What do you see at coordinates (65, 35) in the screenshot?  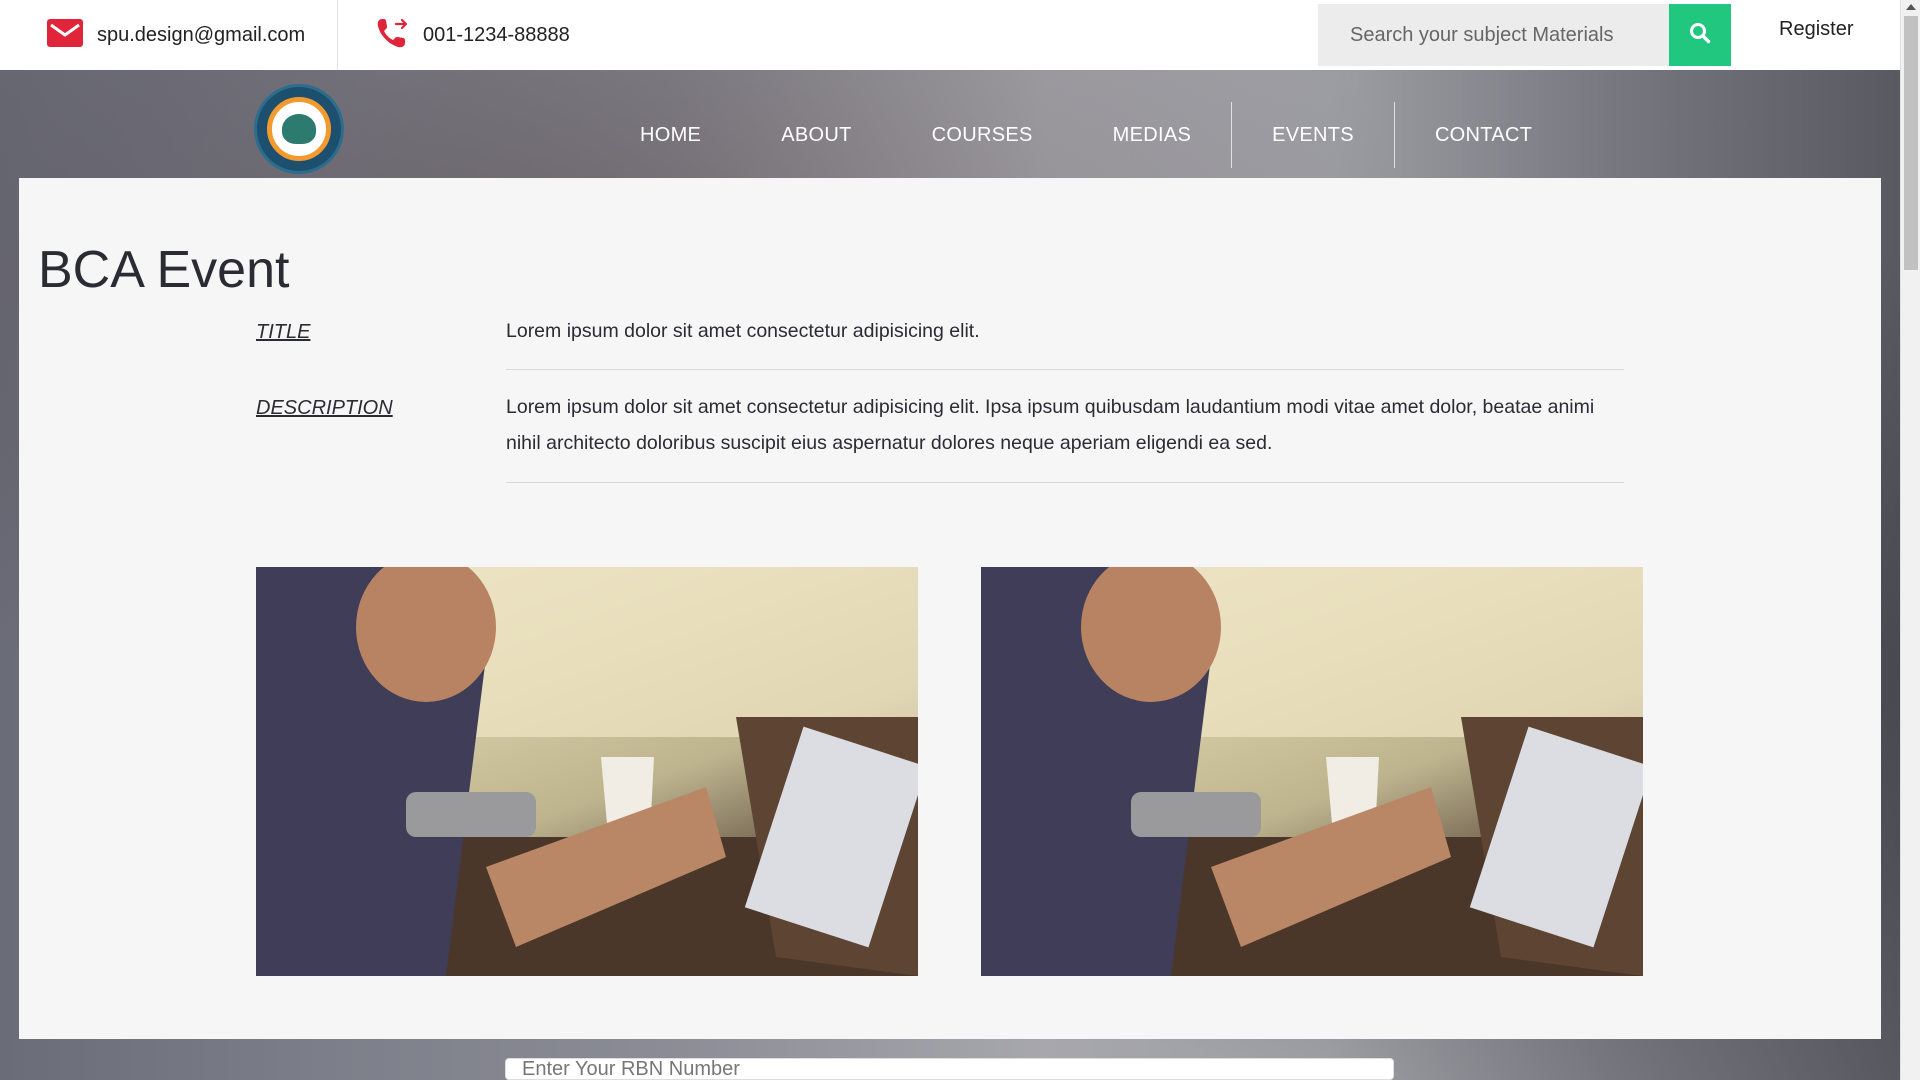 I see `mail-icon` at bounding box center [65, 35].